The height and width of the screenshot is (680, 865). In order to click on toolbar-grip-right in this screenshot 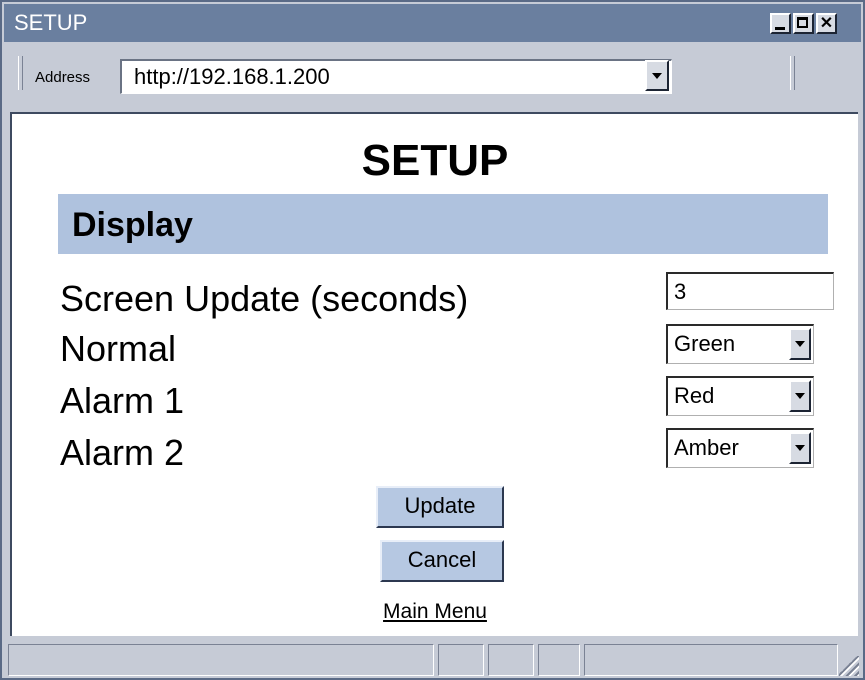, I will do `click(792, 73)`.